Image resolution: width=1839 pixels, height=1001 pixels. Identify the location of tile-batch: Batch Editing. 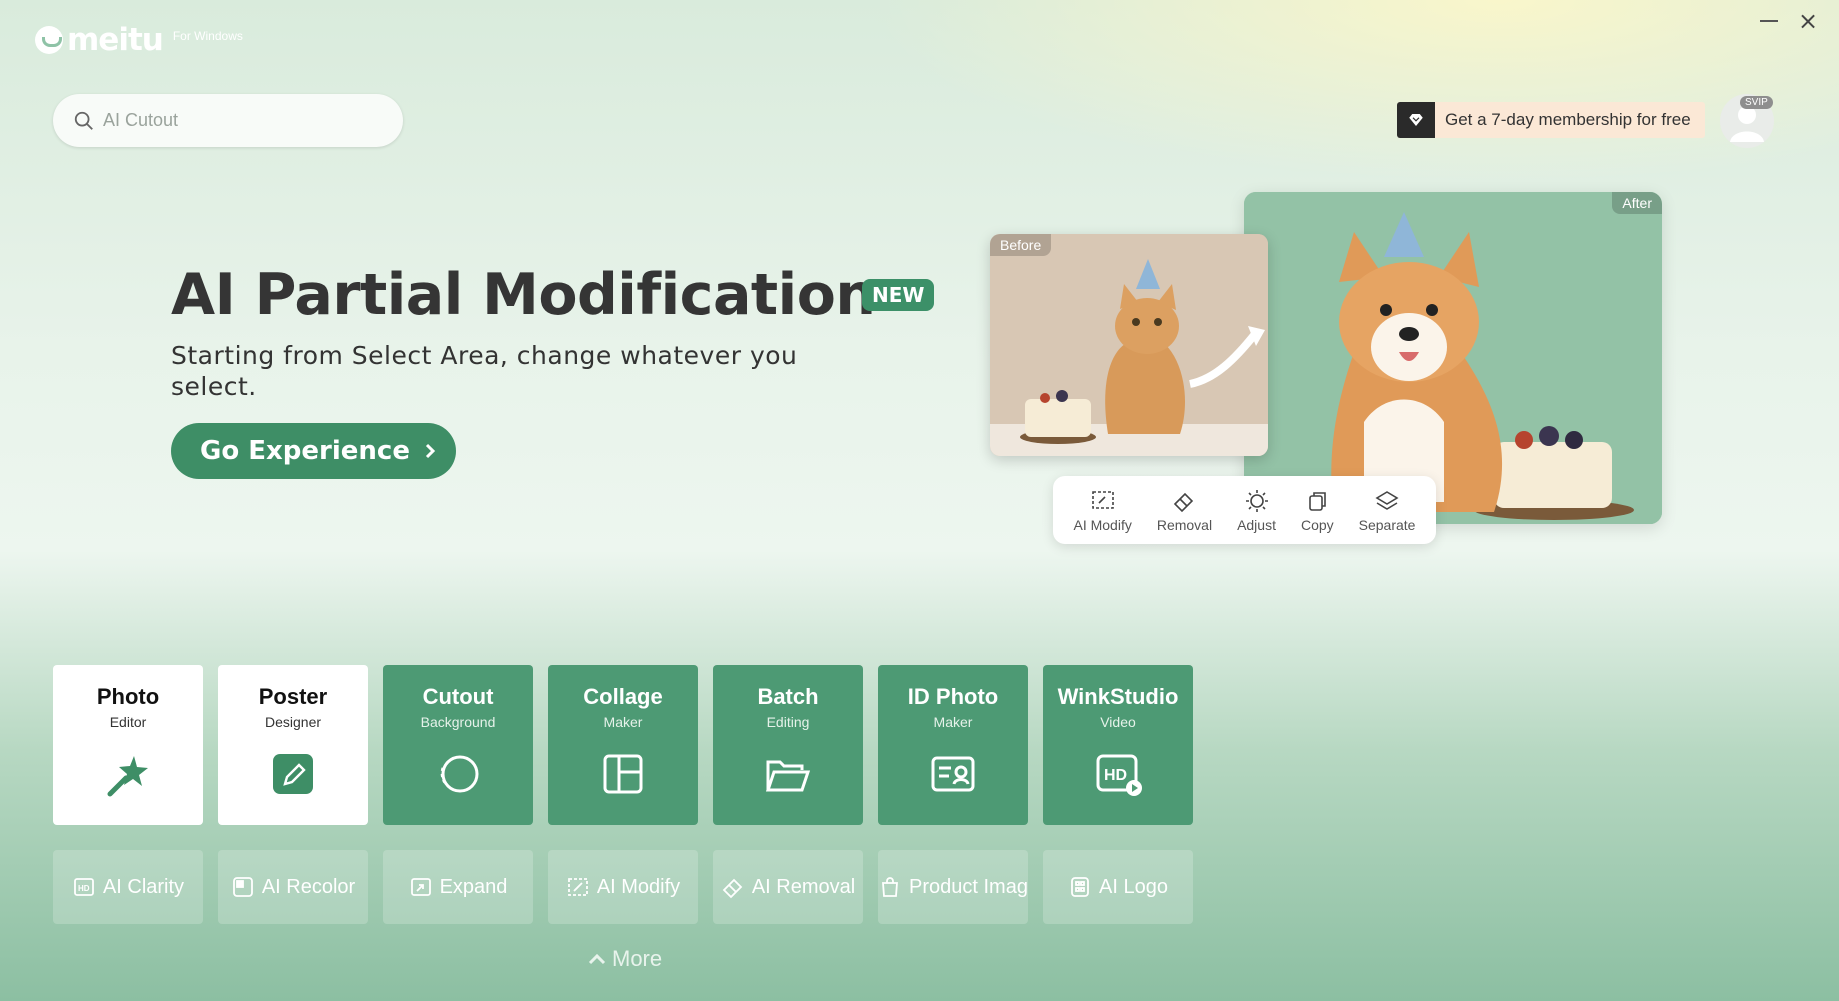
(788, 745).